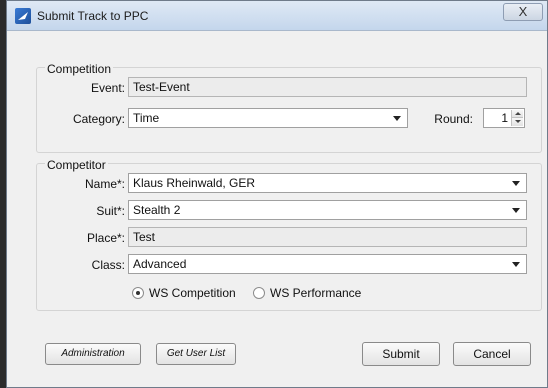 The height and width of the screenshot is (388, 548). What do you see at coordinates (93, 16) in the screenshot?
I see `window-title: Submit Track to PPC` at bounding box center [93, 16].